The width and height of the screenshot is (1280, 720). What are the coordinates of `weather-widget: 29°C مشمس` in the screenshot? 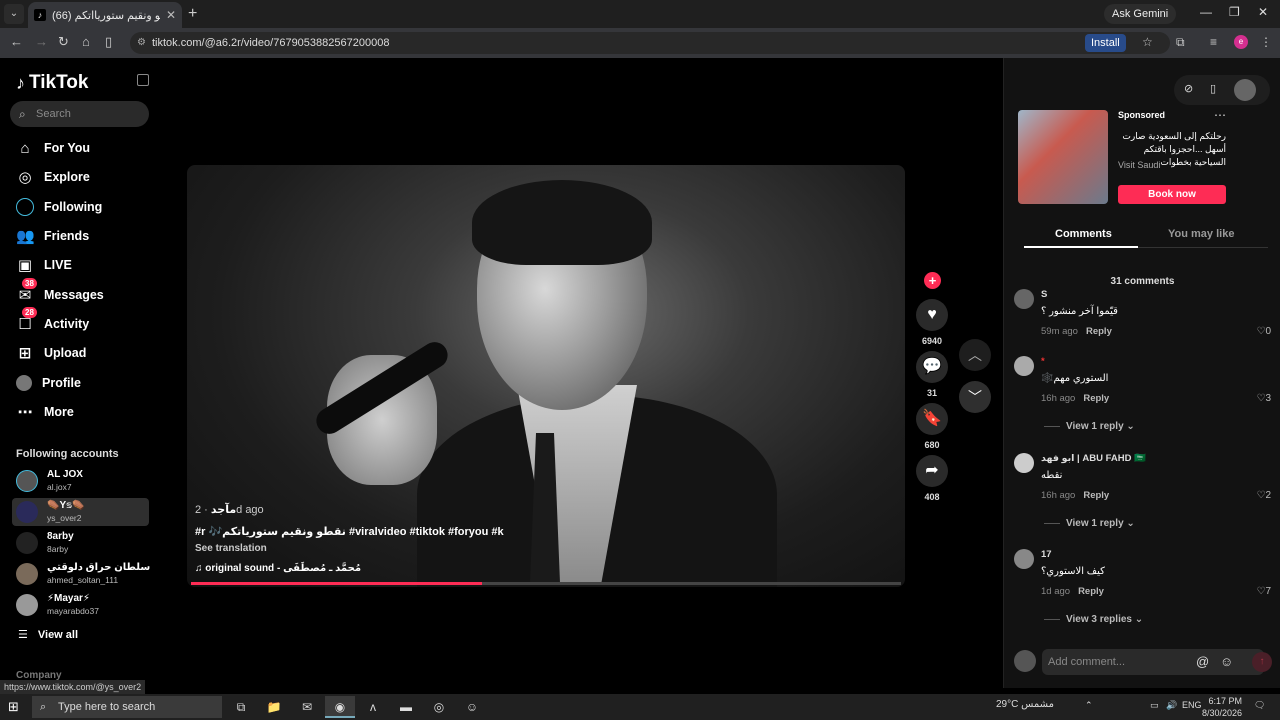 It's located at (1025, 704).